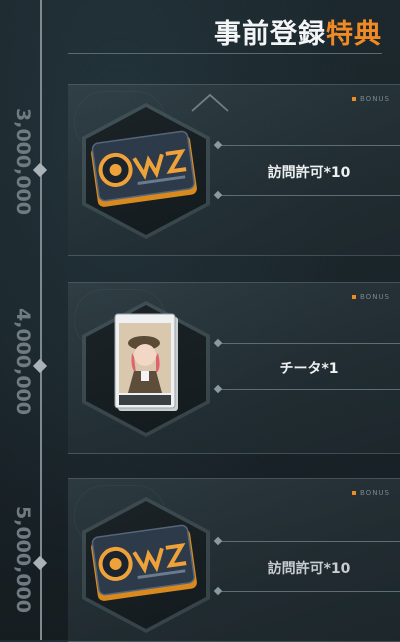 This screenshot has height=642, width=400. Describe the element at coordinates (200, 29) in the screenshot. I see `header: 事前登録特典` at that location.